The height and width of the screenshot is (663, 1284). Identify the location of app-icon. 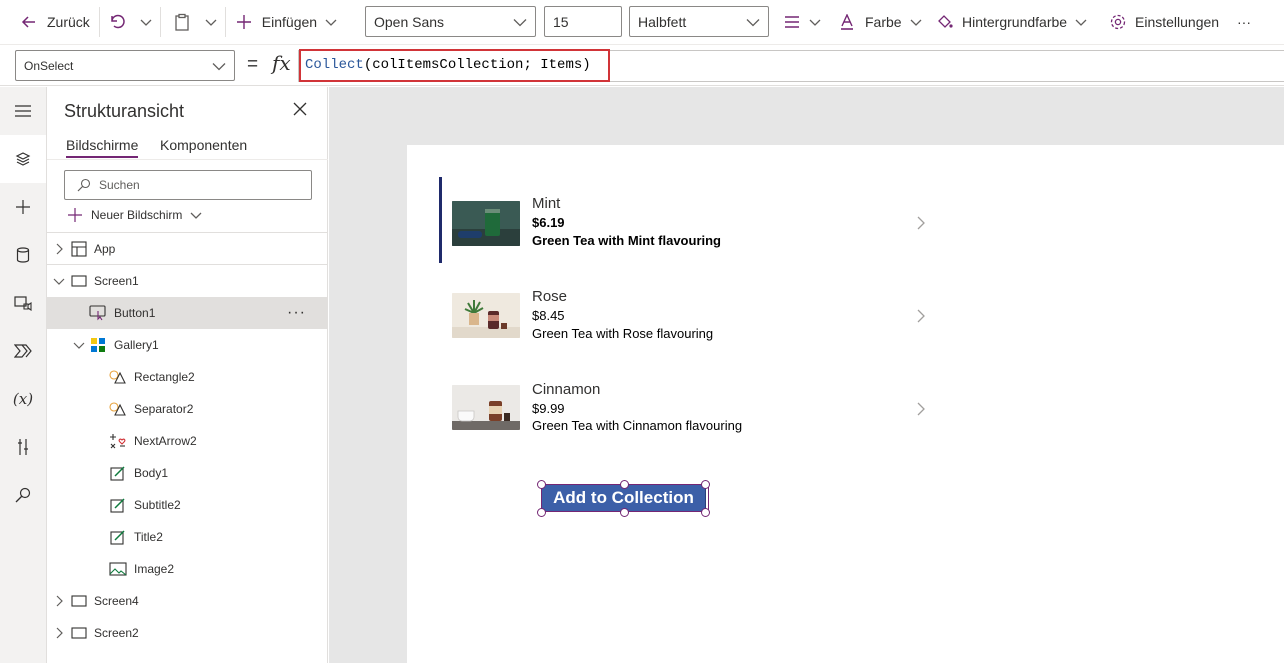
(79, 249).